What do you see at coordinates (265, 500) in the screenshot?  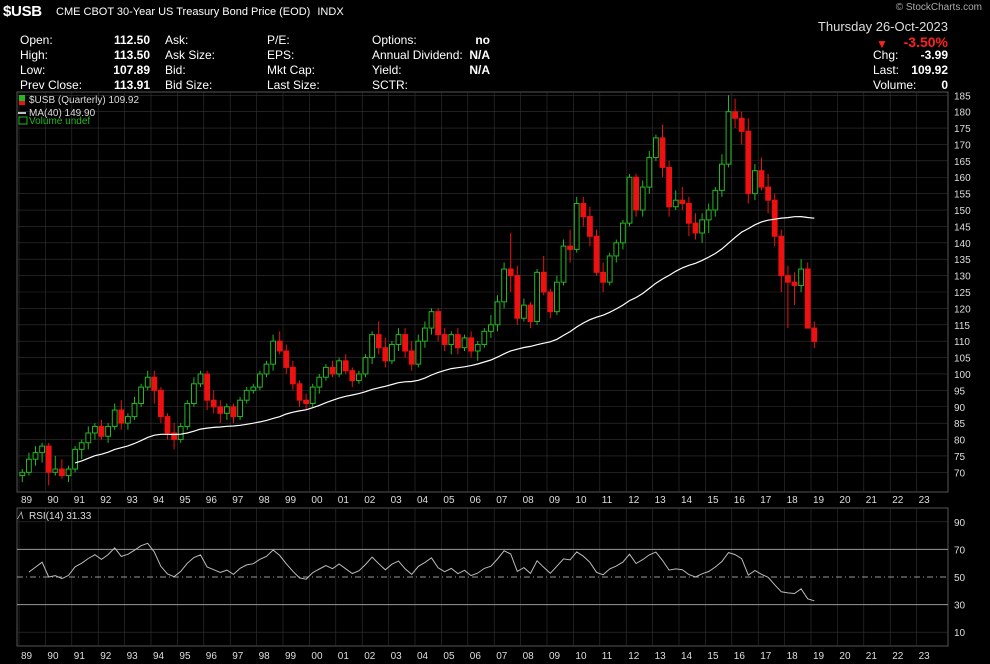 I see `year-tick-label: 98` at bounding box center [265, 500].